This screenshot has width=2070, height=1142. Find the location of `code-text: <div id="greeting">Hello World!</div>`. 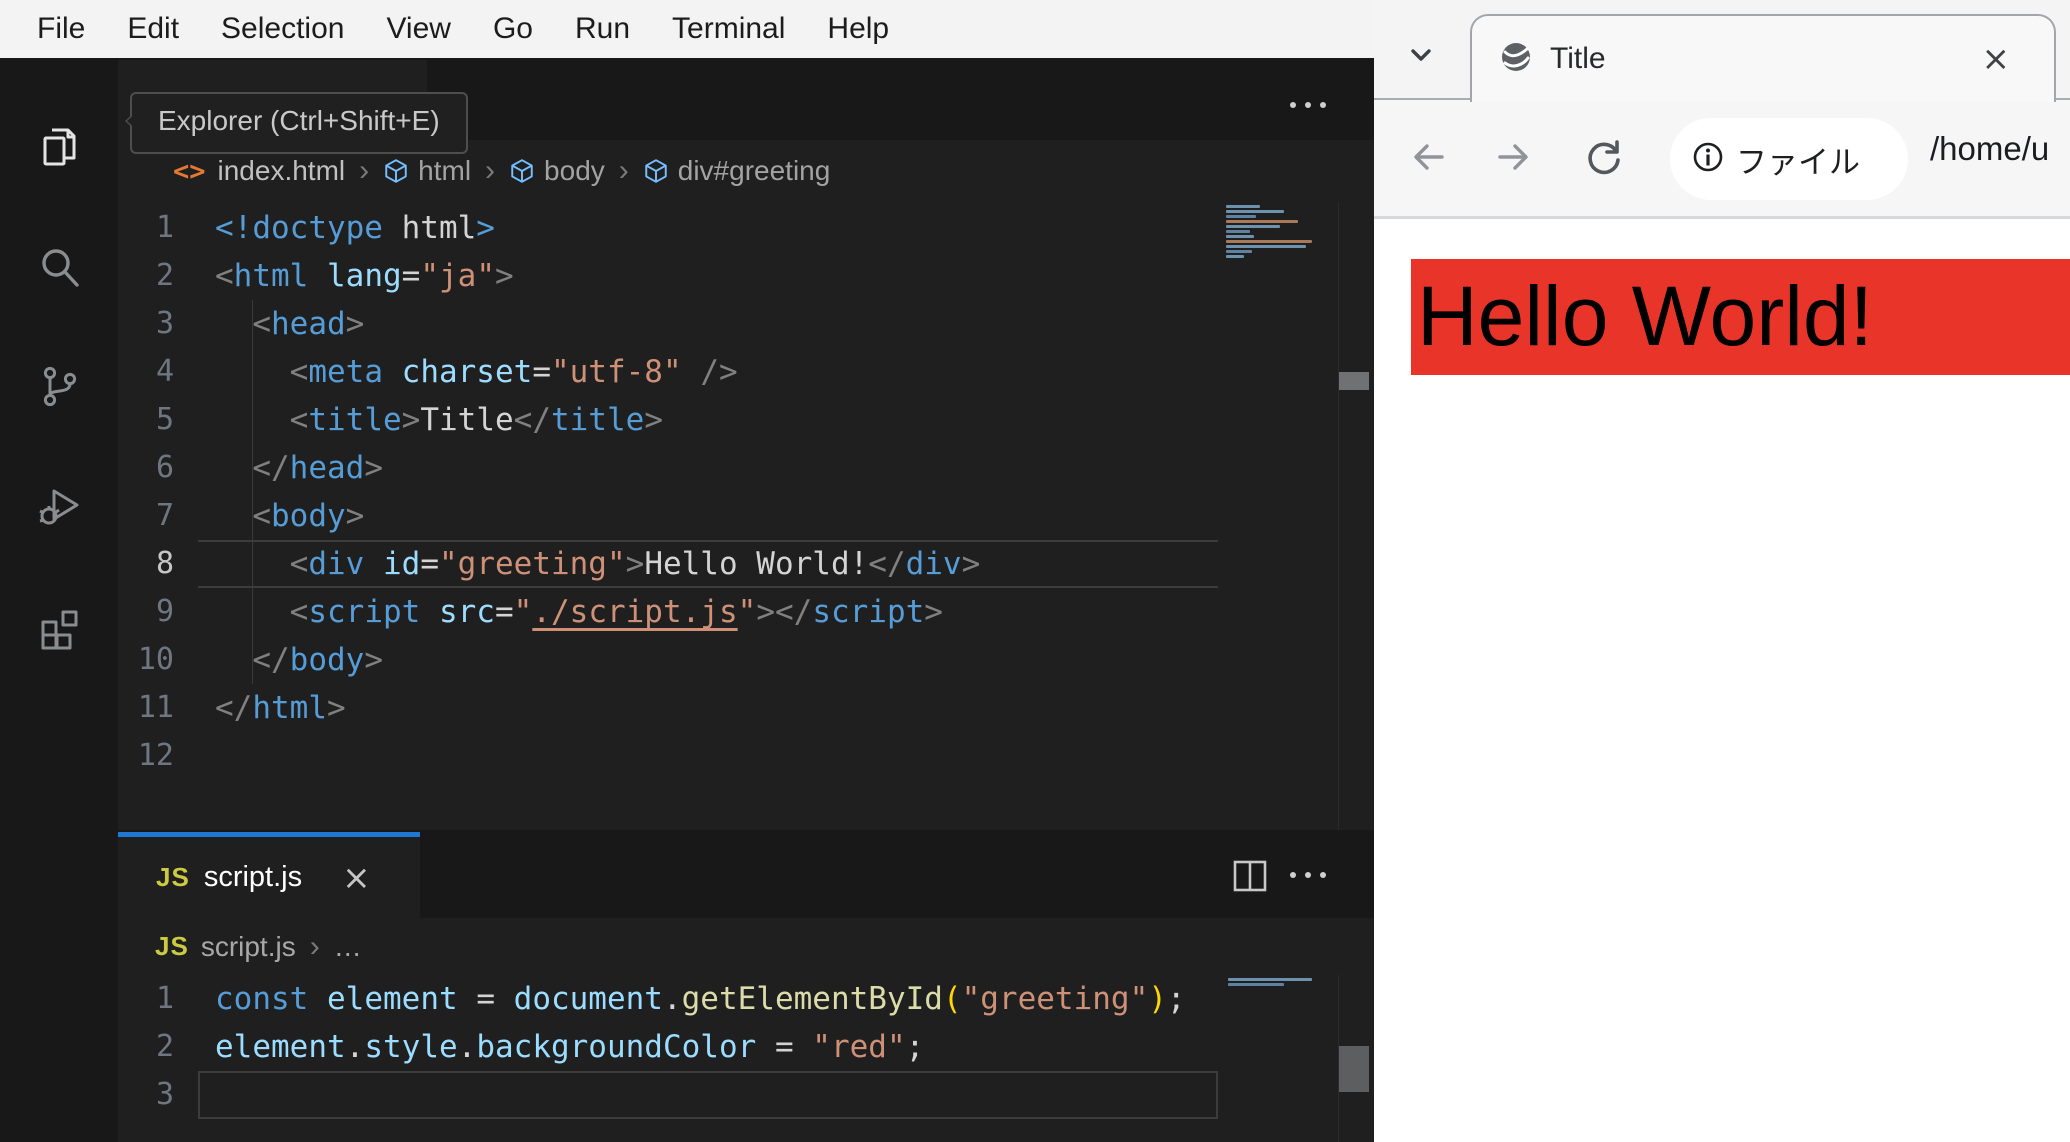

code-text: <div id="greeting">Hello World!</div> is located at coordinates (708, 564).